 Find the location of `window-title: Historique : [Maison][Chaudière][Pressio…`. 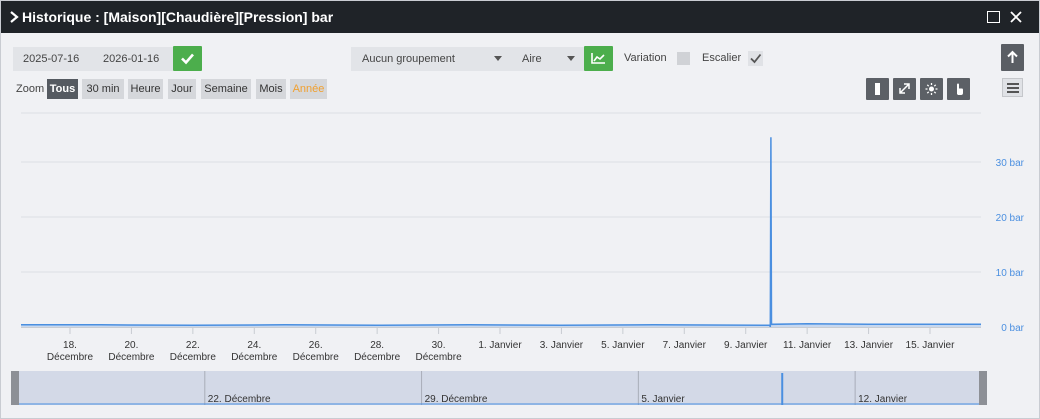

window-title: Historique : [Maison][Chaudière][Pressio… is located at coordinates (178, 17).